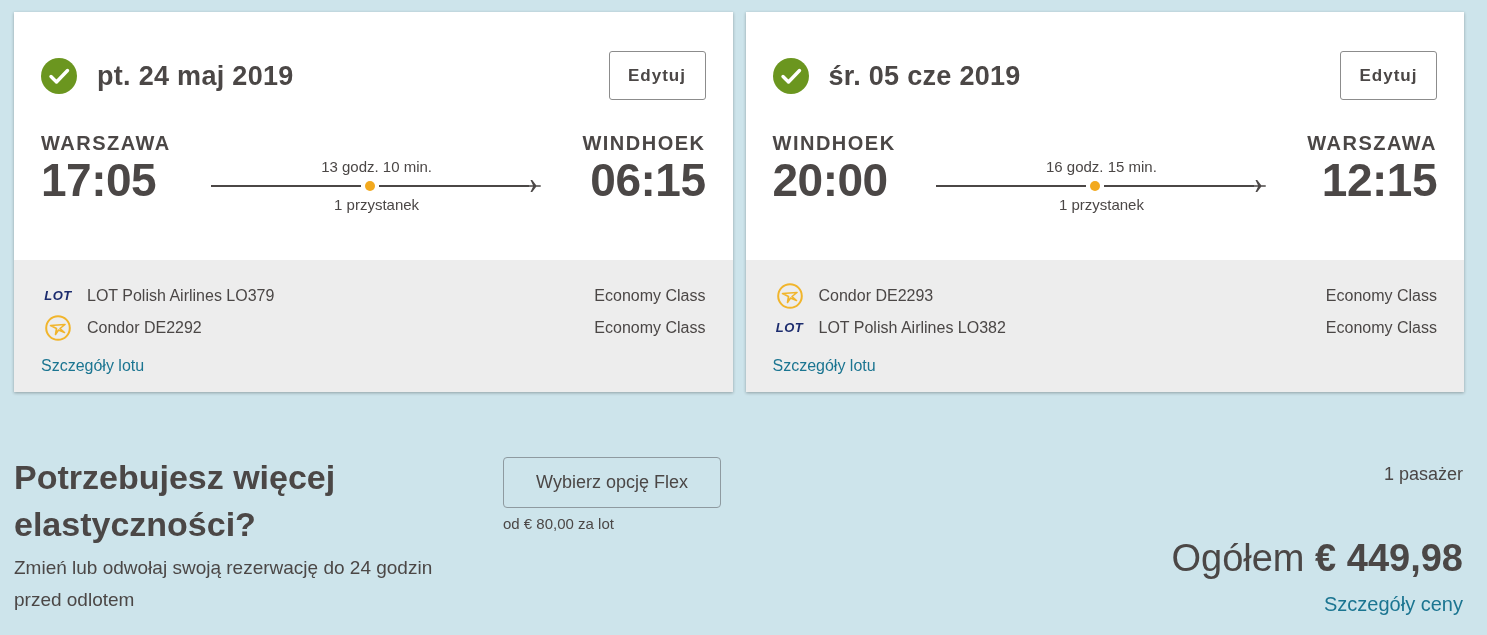  I want to click on departure-time: 17:05, so click(99, 180).